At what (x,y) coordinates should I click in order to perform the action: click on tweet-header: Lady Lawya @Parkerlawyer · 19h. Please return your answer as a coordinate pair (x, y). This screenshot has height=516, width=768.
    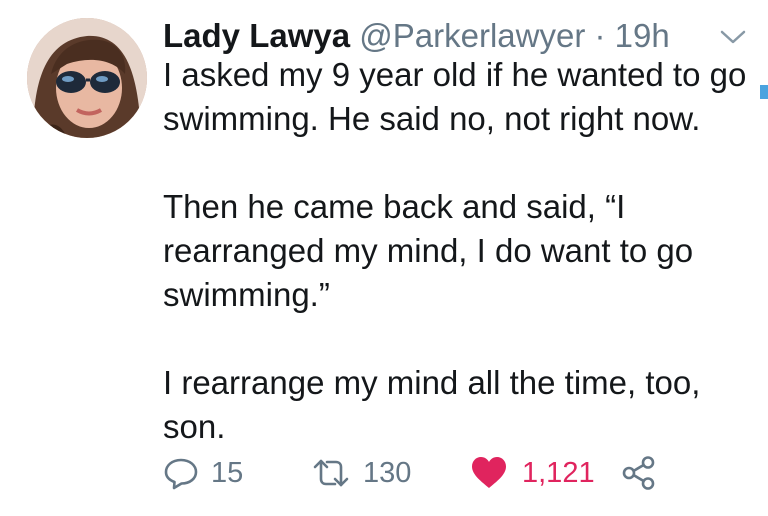
    Looking at the image, I should click on (433, 36).